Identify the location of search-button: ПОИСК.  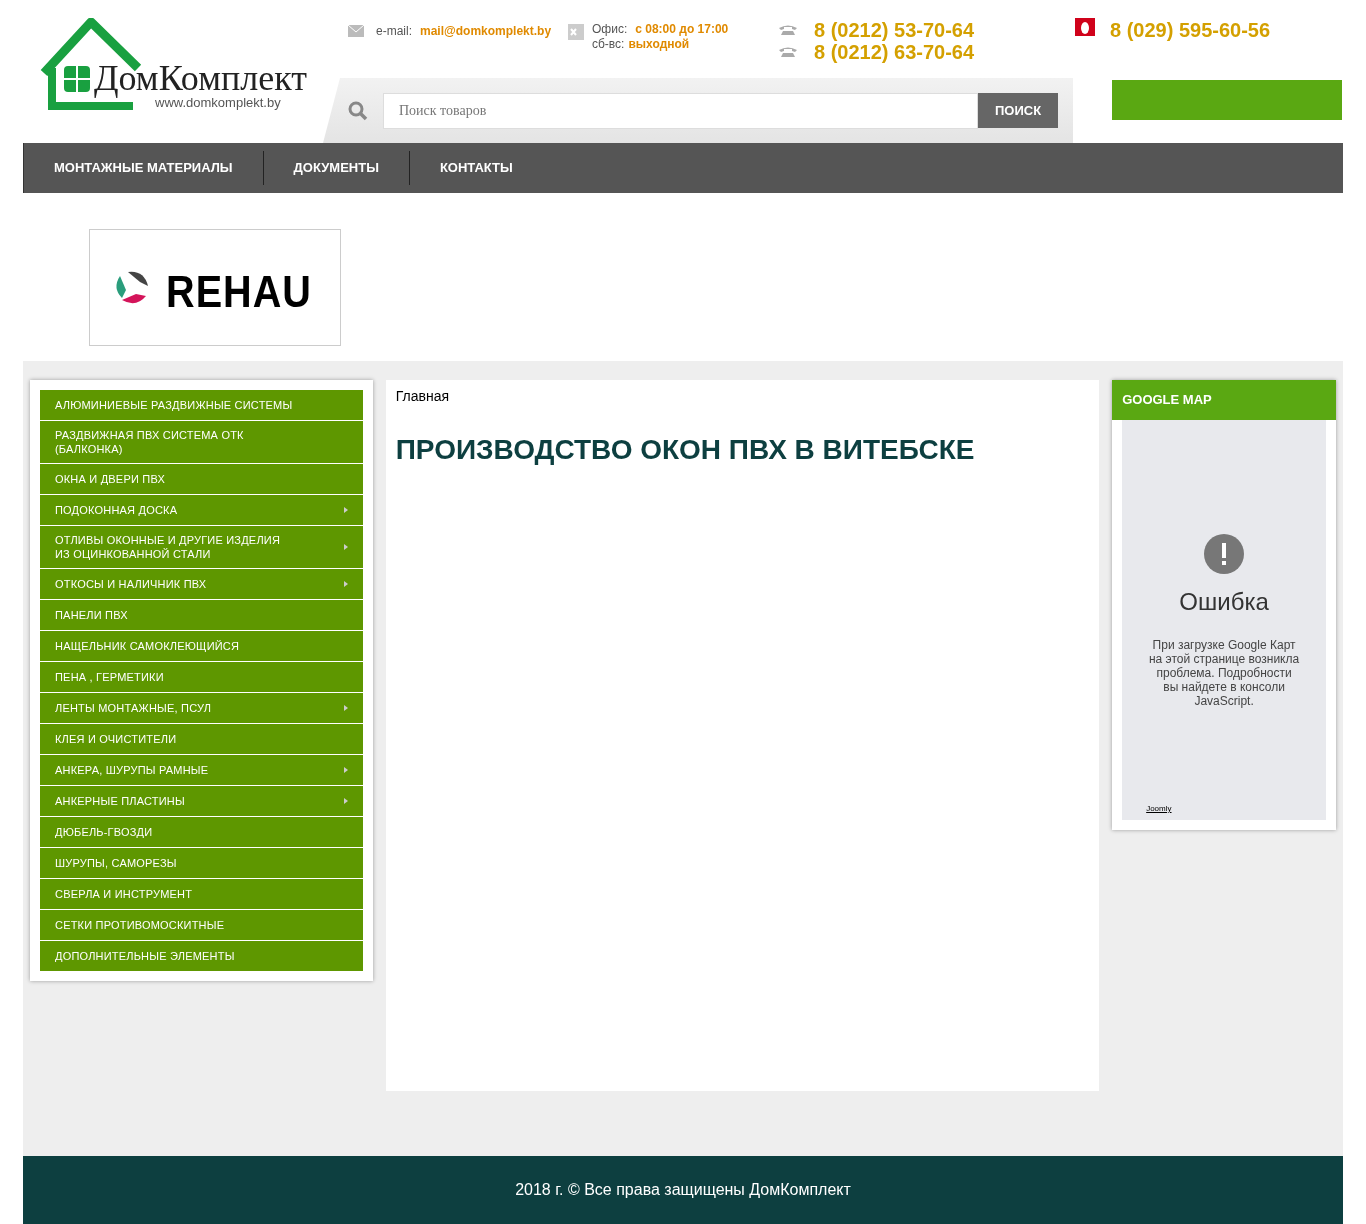
(1018, 110).